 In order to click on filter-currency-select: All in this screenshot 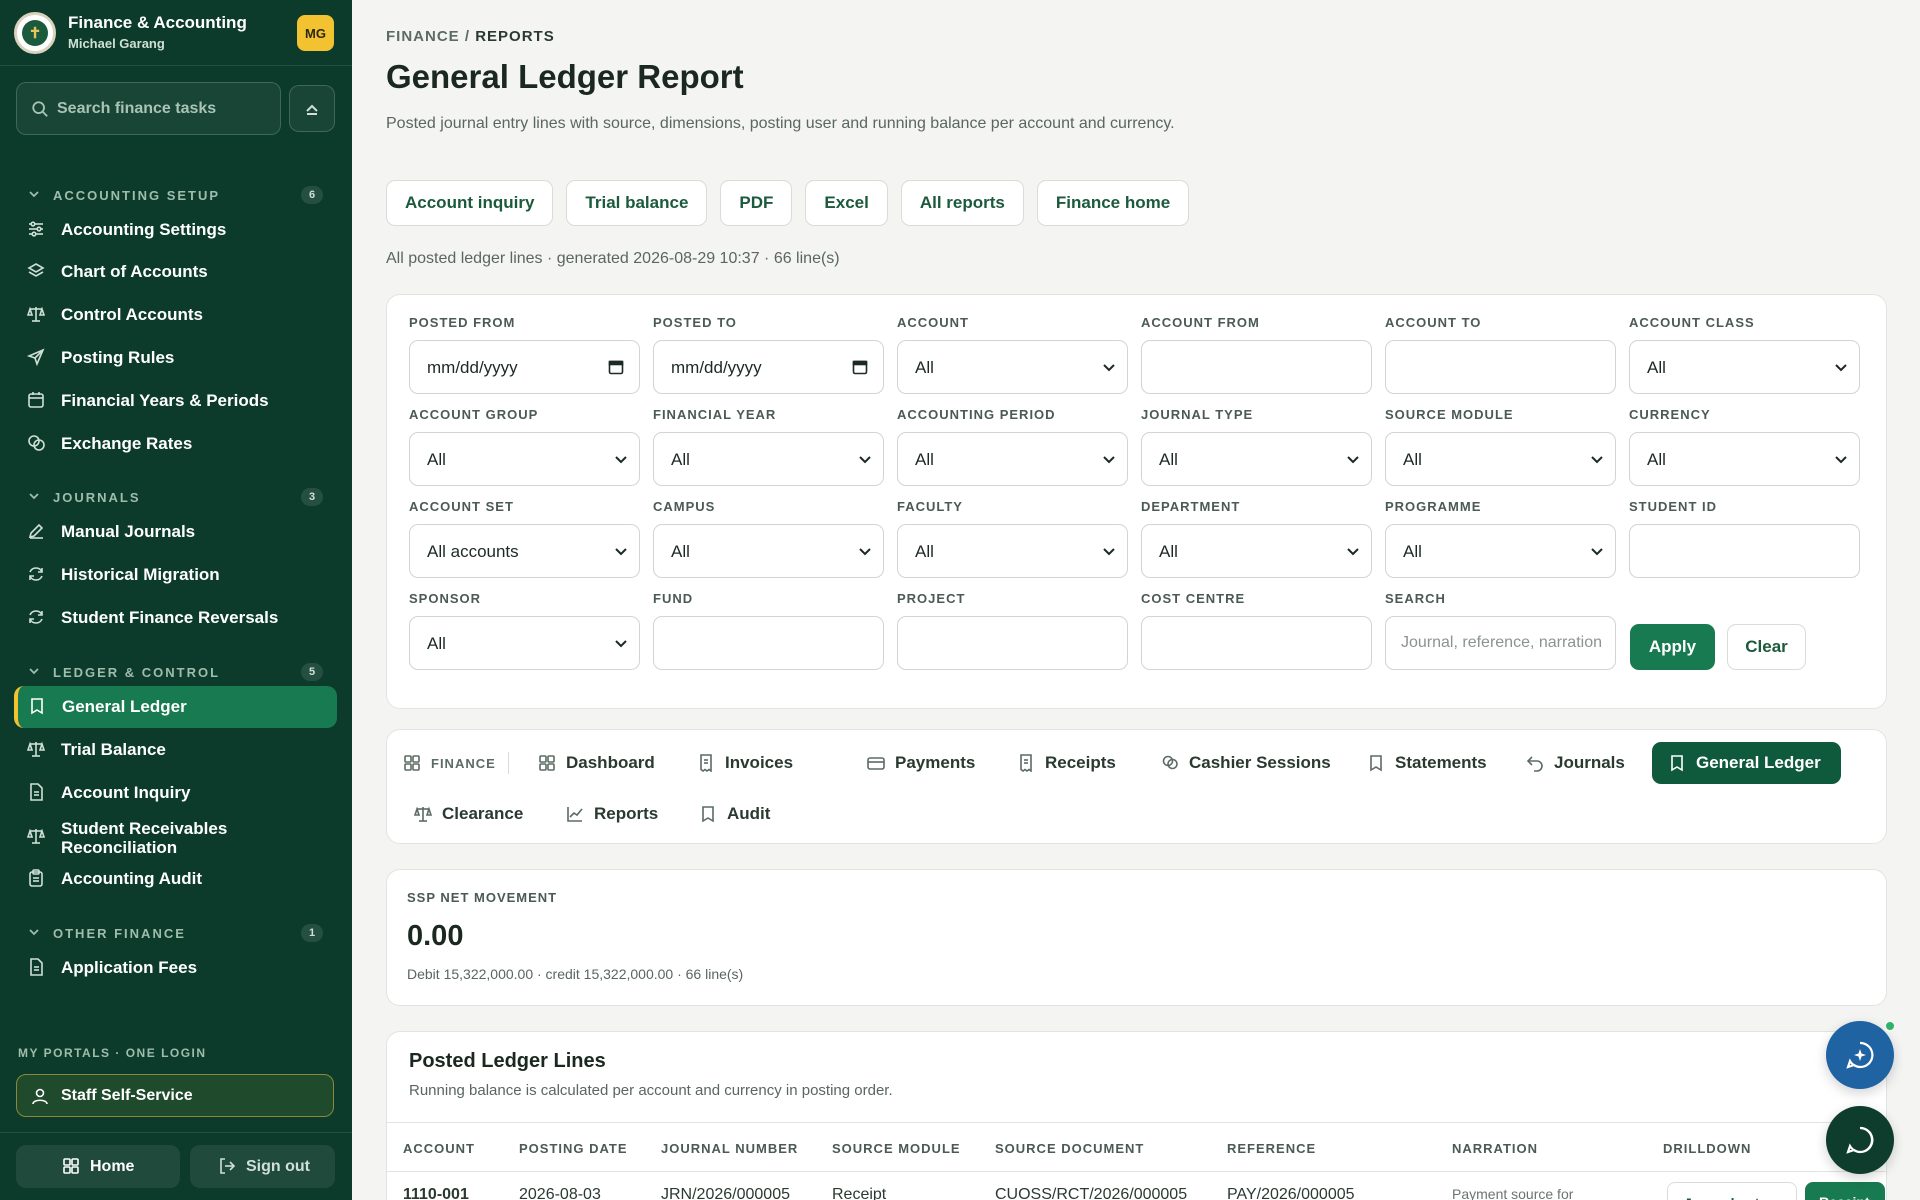, I will do `click(1744, 459)`.